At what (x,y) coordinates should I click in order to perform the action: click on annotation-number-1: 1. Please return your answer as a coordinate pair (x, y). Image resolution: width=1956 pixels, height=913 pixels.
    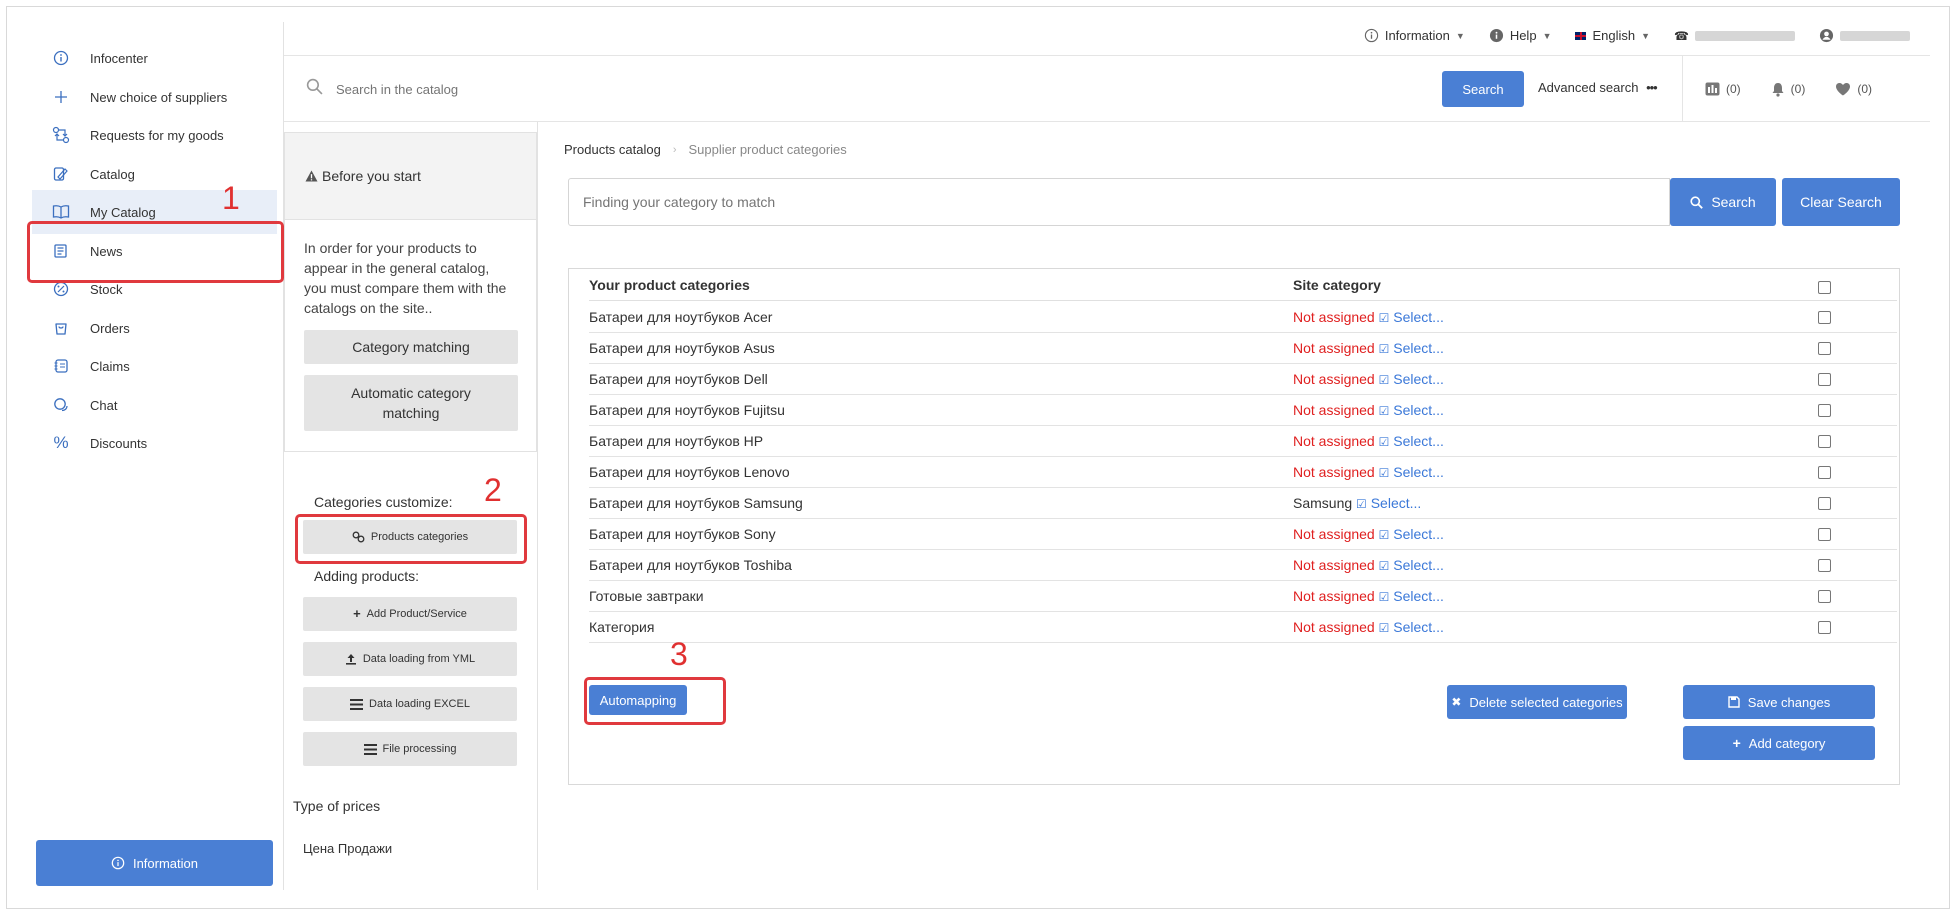
    Looking at the image, I should click on (231, 198).